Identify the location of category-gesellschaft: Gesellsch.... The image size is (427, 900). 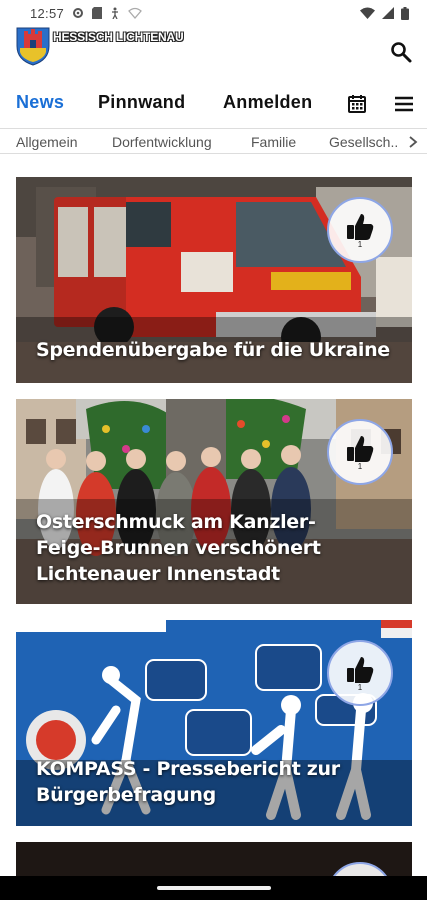
(365, 142).